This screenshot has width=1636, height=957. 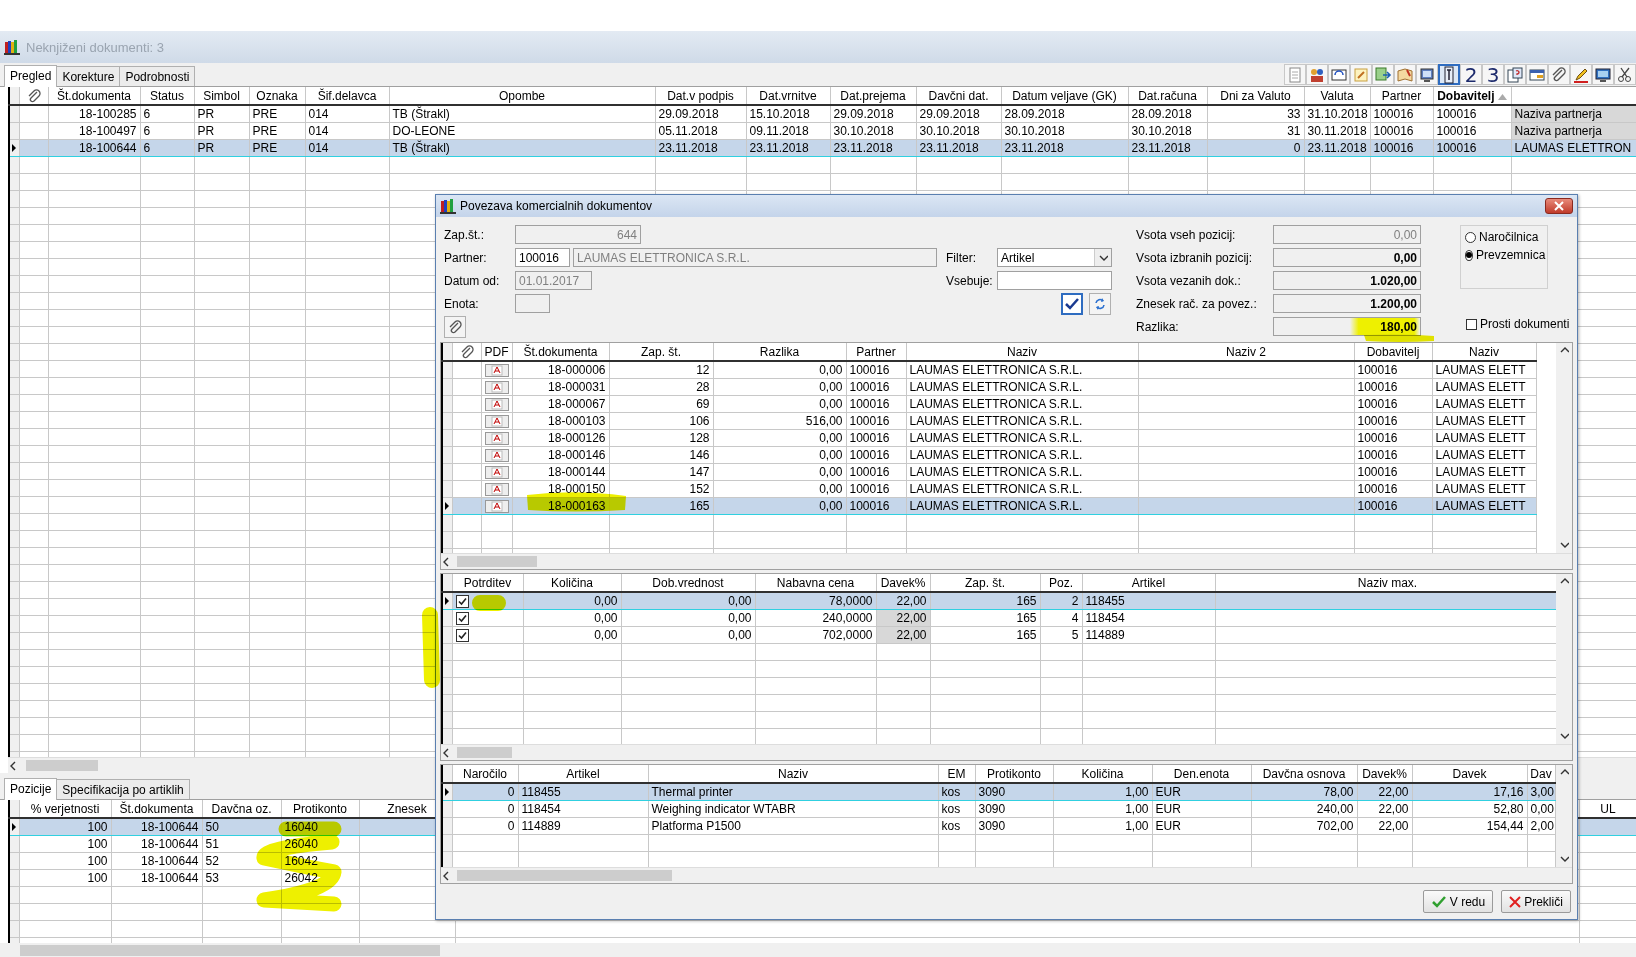 I want to click on refresh-button, so click(x=1100, y=303).